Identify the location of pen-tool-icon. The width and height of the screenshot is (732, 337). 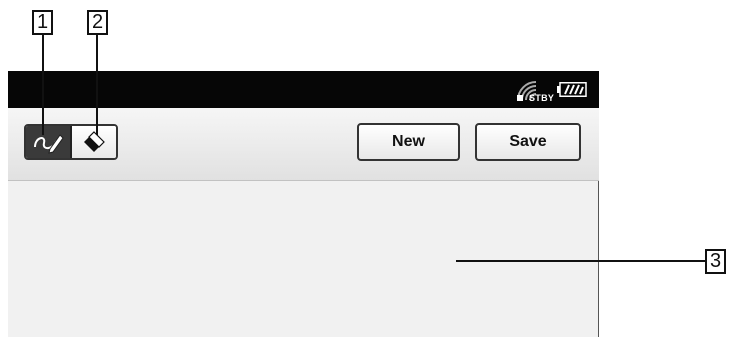
(49, 144).